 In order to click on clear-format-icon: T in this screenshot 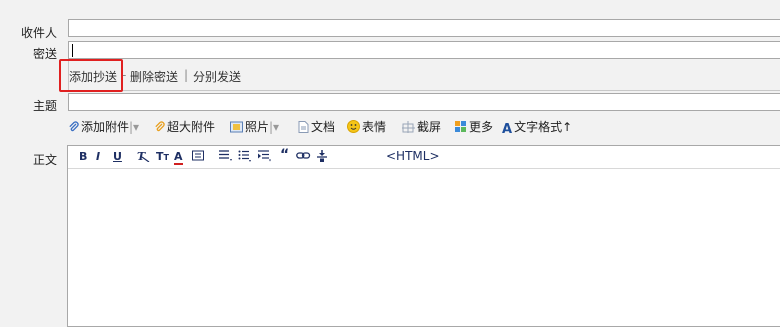, I will do `click(143, 157)`.